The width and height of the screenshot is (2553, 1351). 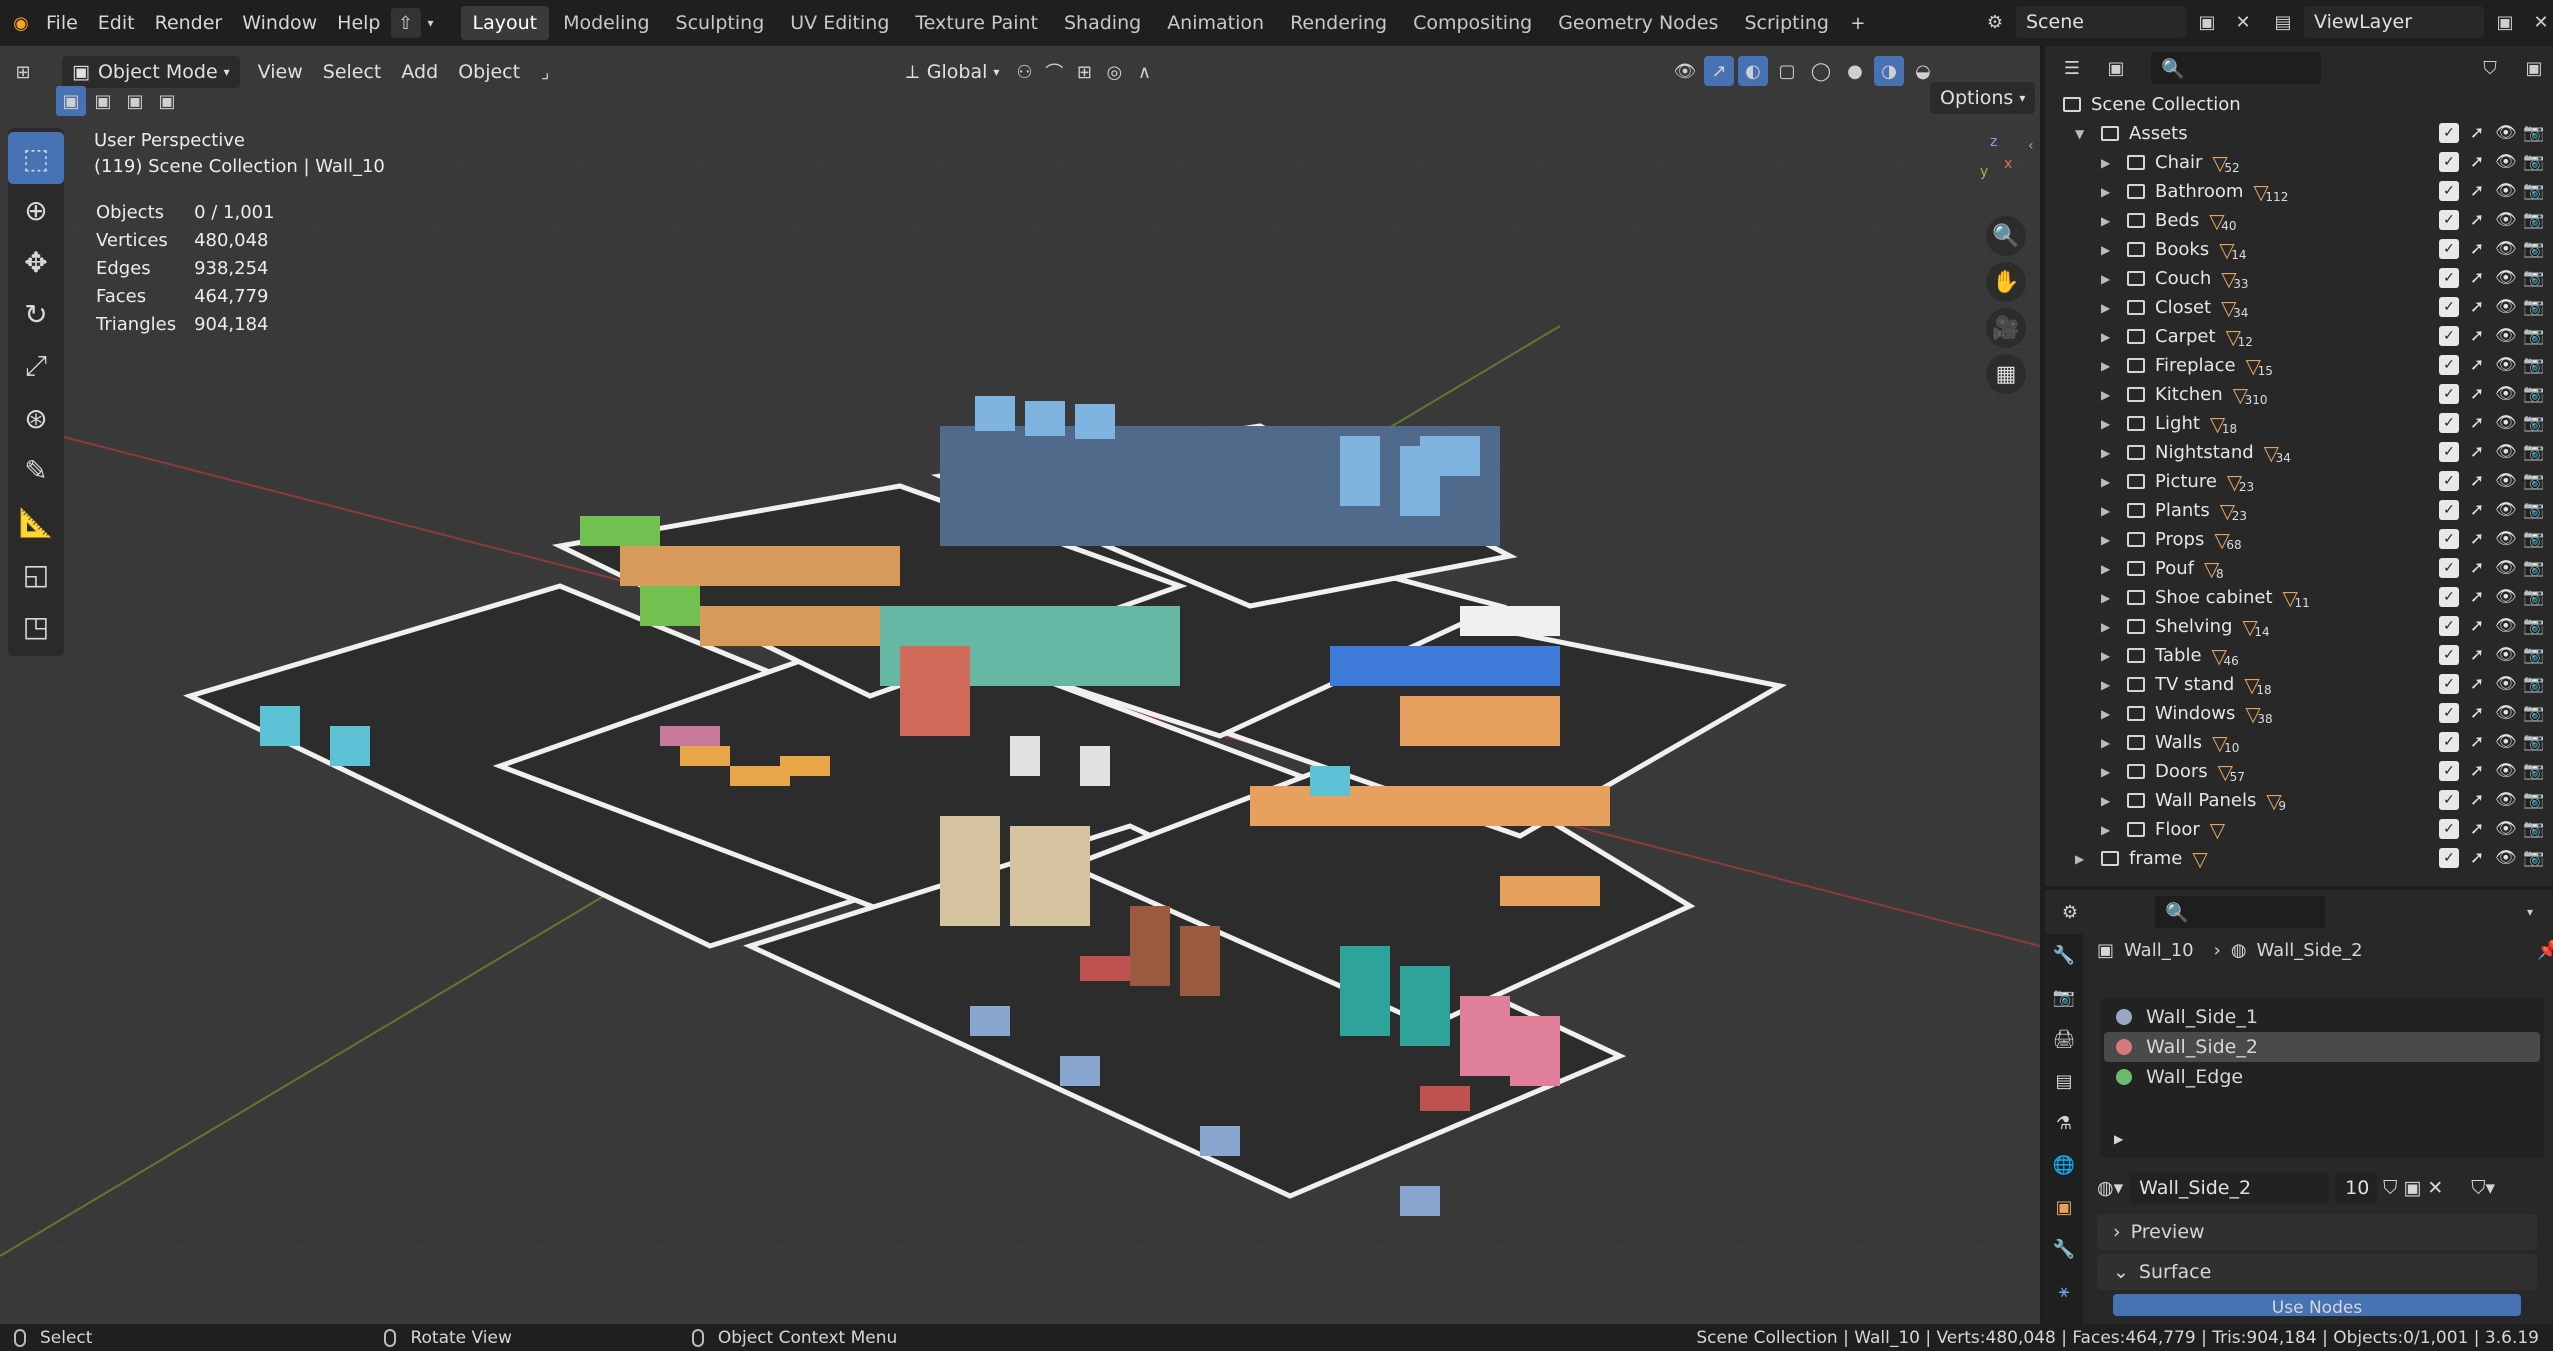 I want to click on scene-tab-icon: ⚗, so click(x=2064, y=1123).